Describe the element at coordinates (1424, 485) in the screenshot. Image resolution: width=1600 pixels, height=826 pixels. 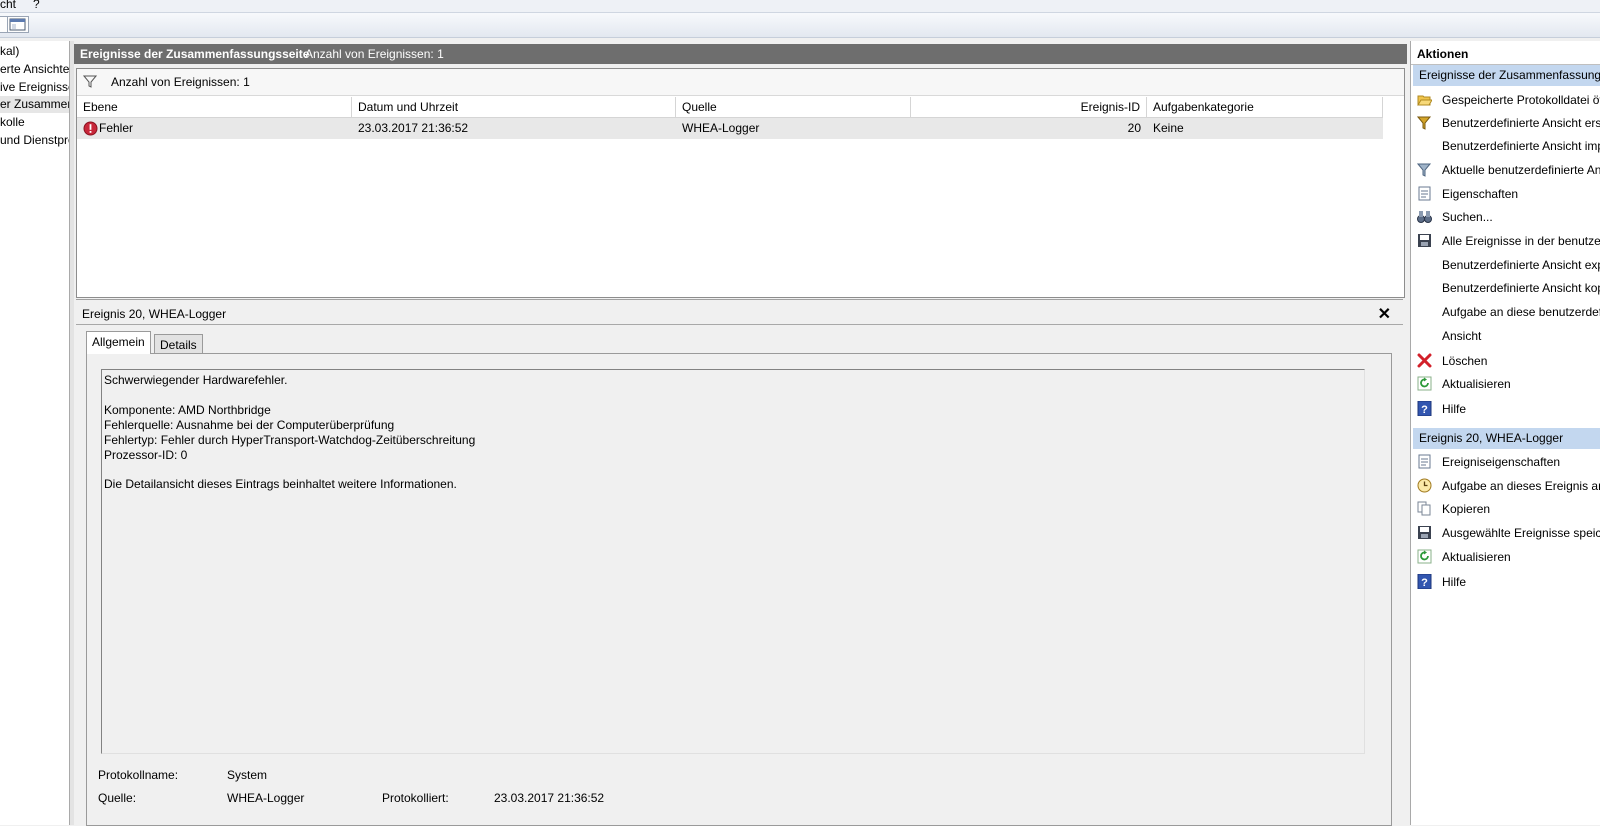
I see `task-clock-icon` at that location.